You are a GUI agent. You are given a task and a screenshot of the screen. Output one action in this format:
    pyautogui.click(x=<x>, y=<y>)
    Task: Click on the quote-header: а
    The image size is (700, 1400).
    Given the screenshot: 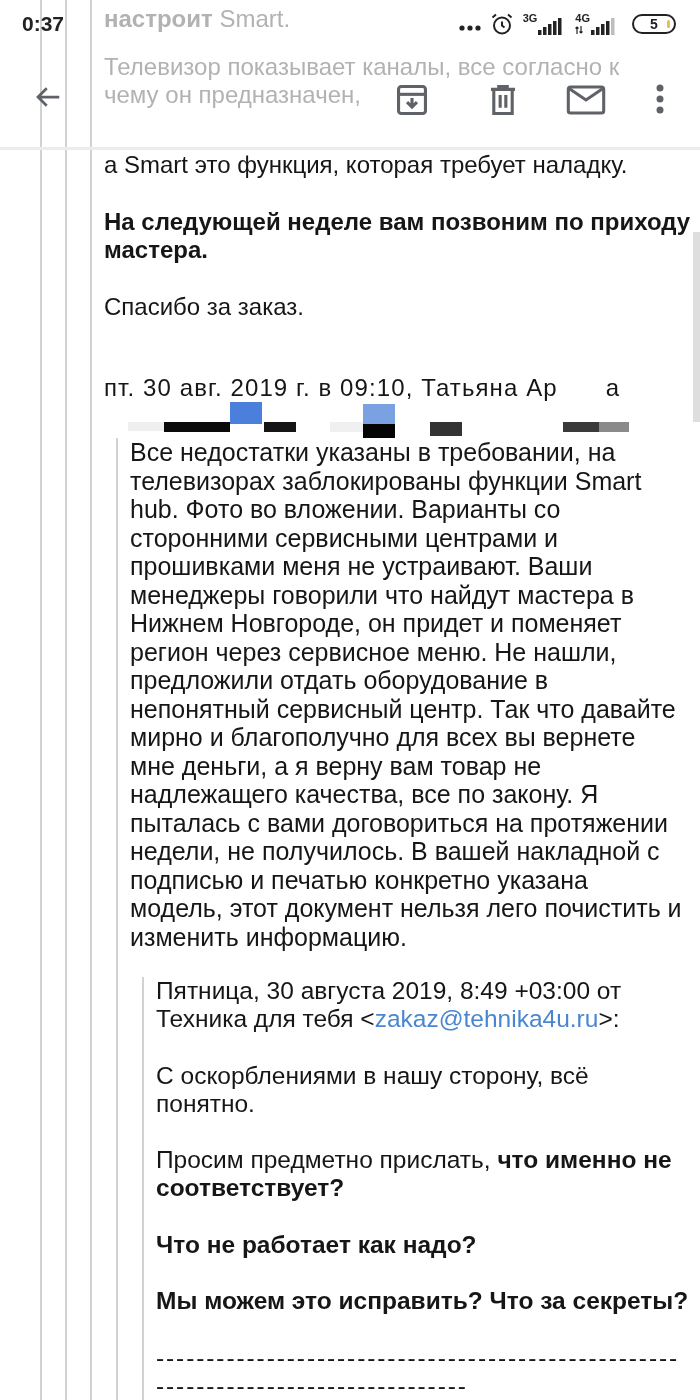 What is the action you would take?
    pyautogui.click(x=612, y=387)
    